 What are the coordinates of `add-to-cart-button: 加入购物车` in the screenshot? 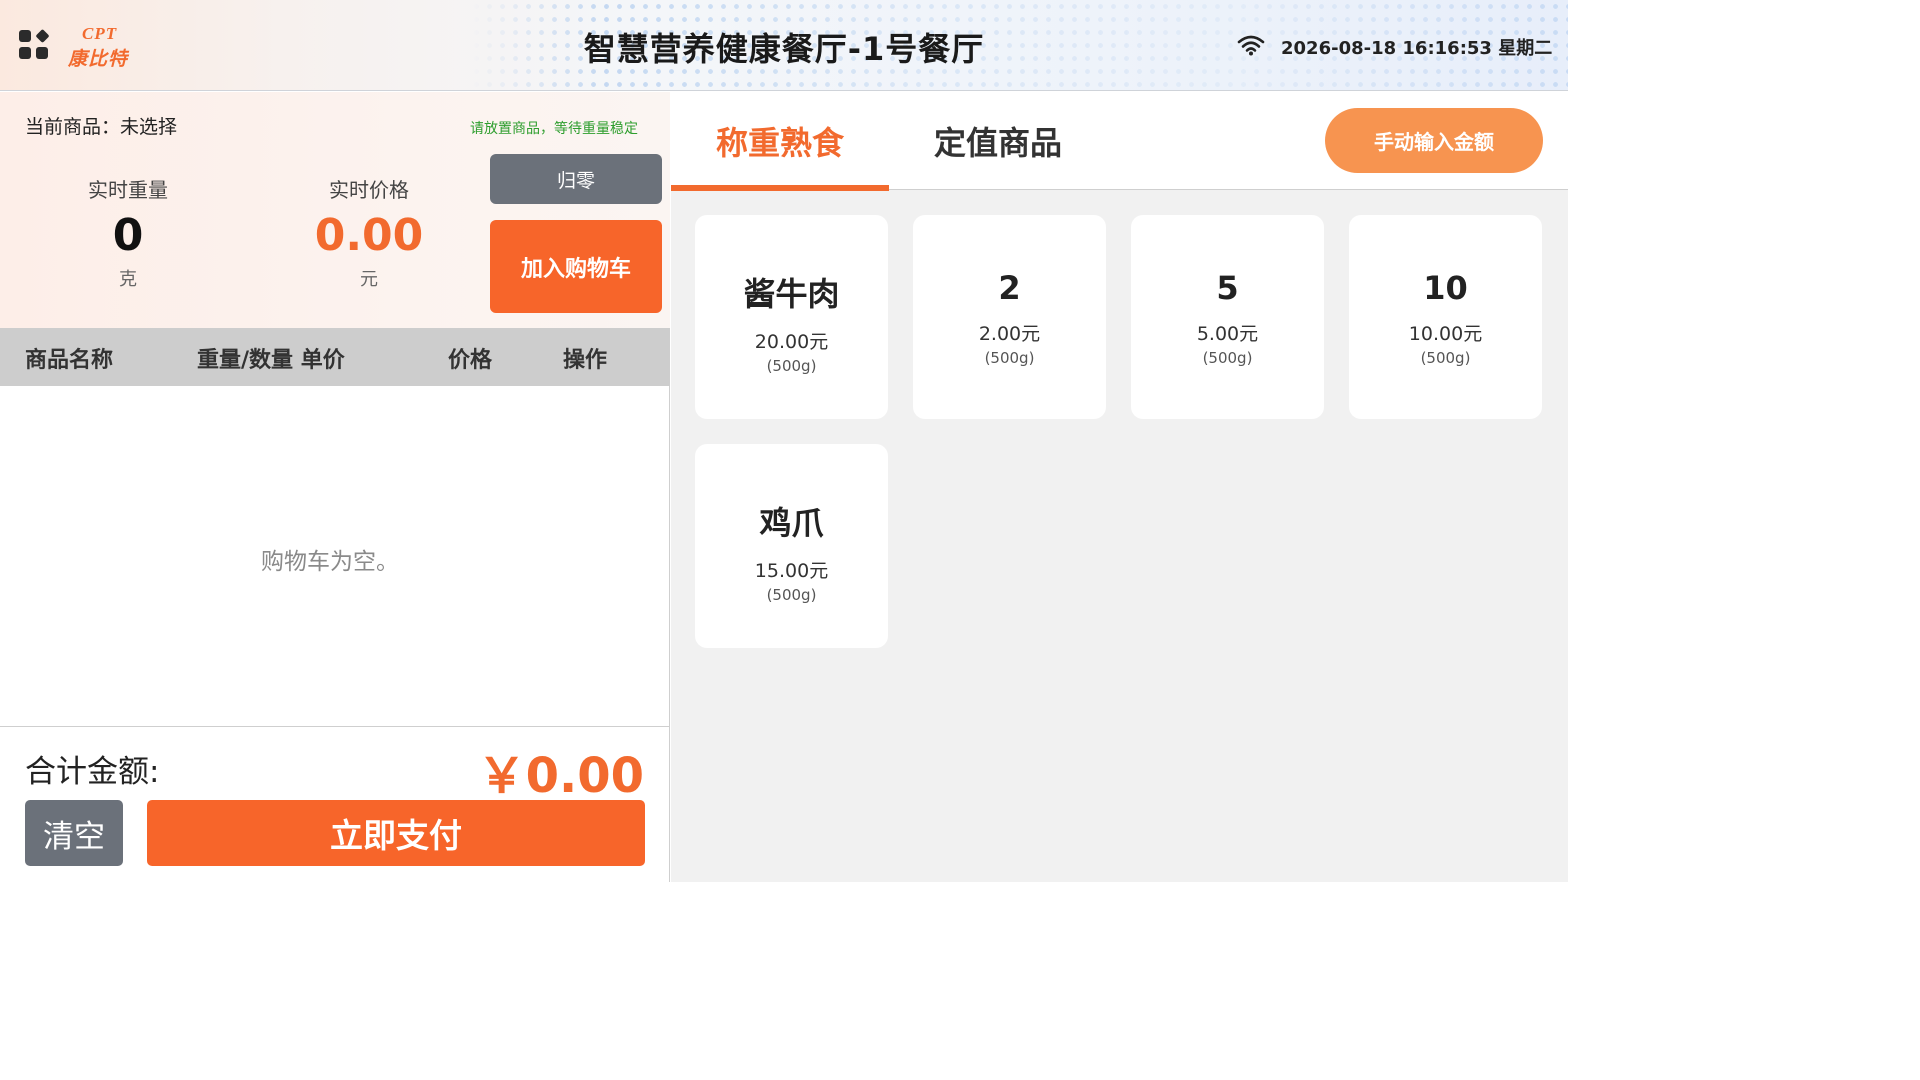 It's located at (576, 266).